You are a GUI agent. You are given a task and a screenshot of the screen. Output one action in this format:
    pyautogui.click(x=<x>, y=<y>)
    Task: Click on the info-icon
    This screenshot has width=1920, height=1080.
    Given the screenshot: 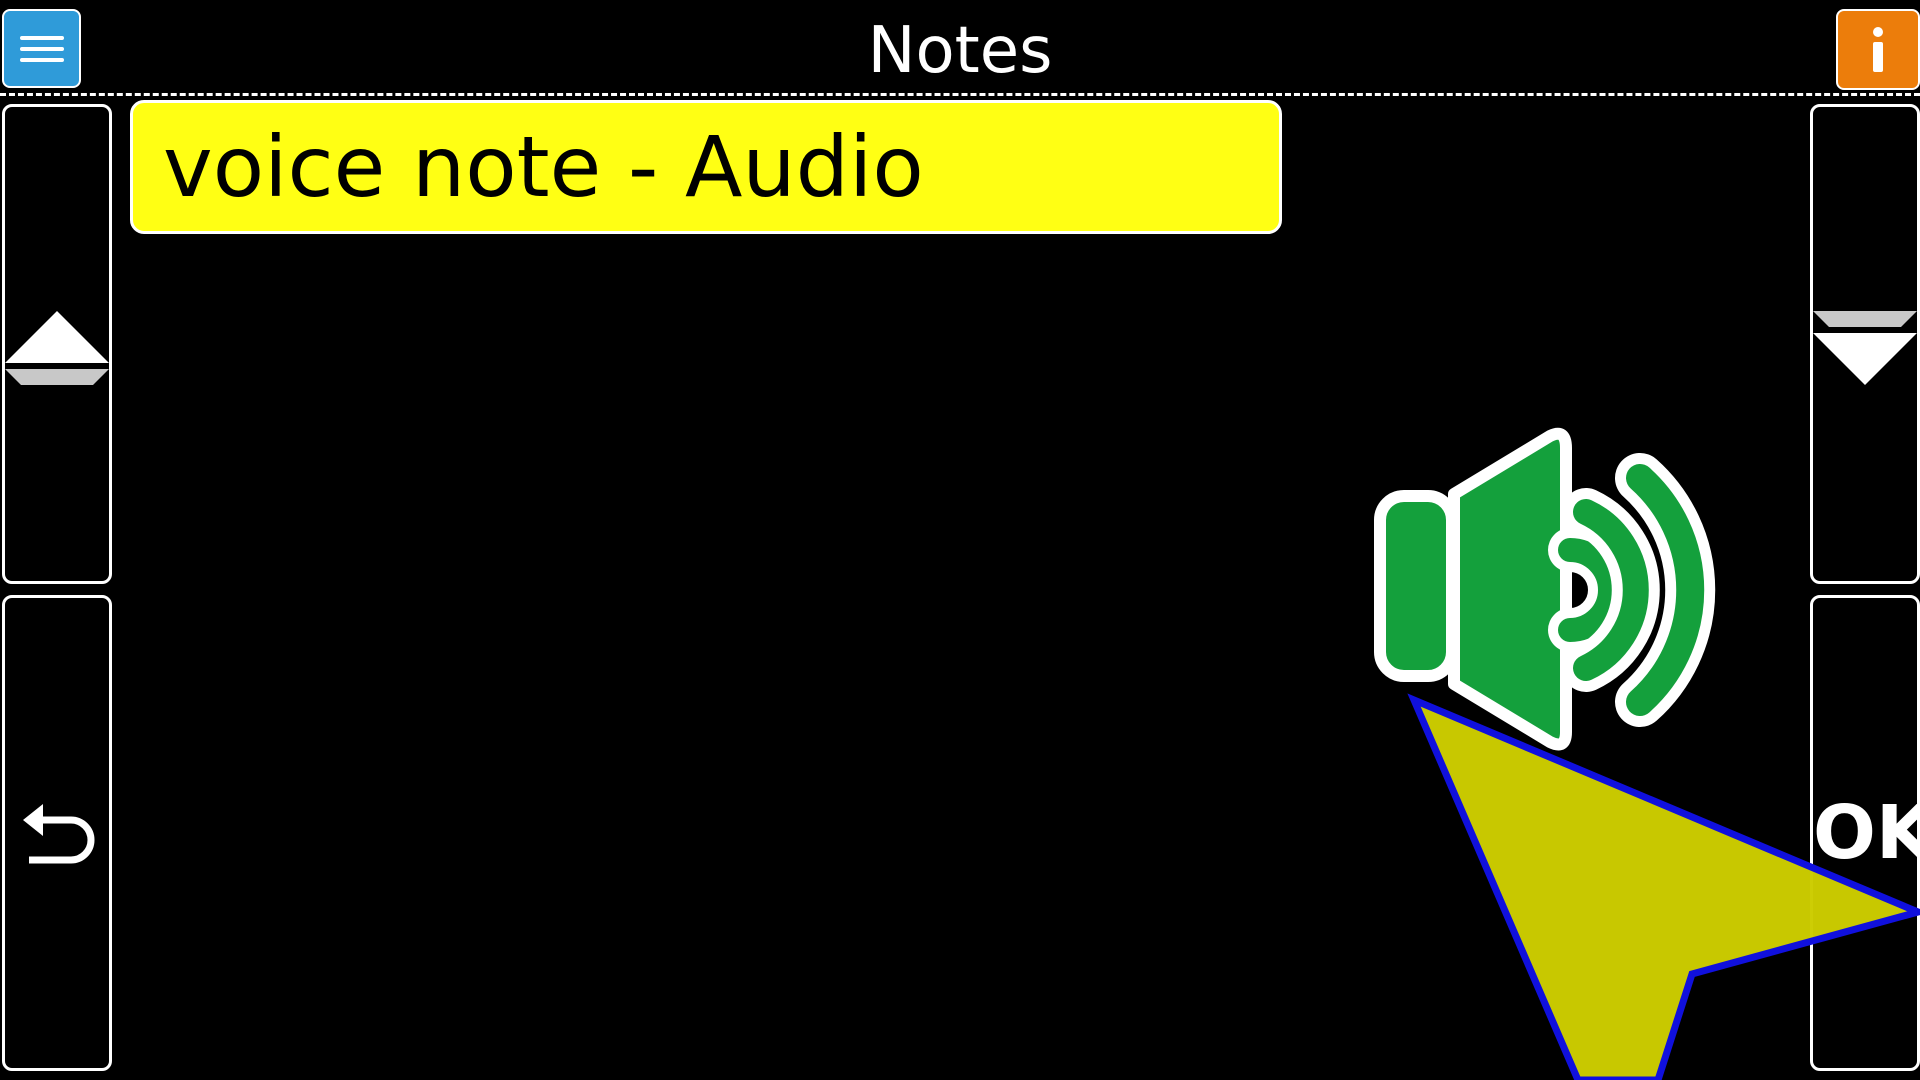 What is the action you would take?
    pyautogui.click(x=1878, y=49)
    